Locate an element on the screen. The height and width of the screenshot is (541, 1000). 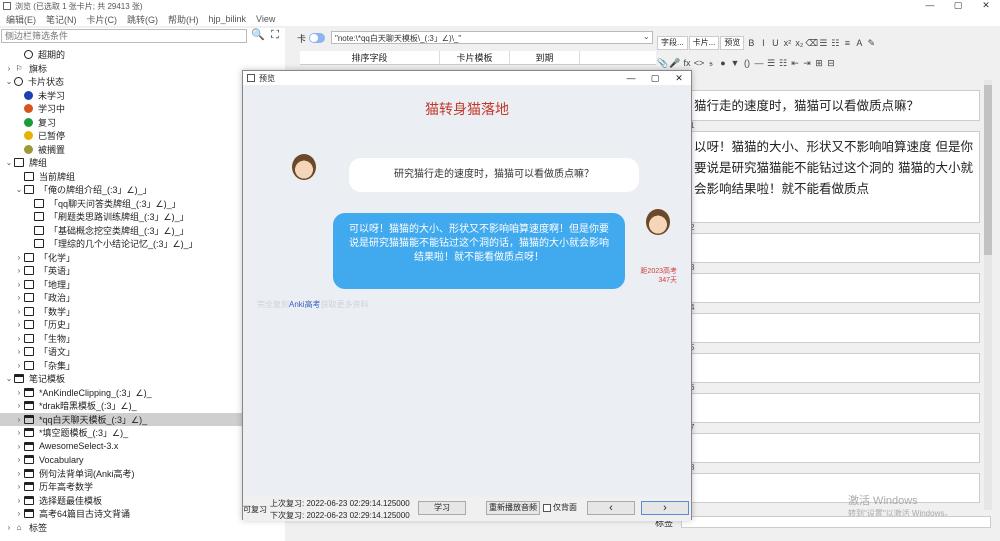
format-button: 🎤 is located at coordinates (675, 63).